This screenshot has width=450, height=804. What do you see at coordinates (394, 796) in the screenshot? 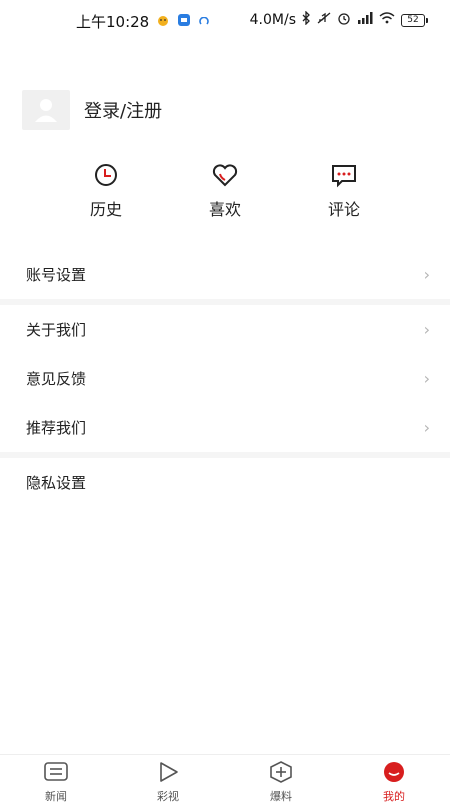
I see `tab-label: 我的` at bounding box center [394, 796].